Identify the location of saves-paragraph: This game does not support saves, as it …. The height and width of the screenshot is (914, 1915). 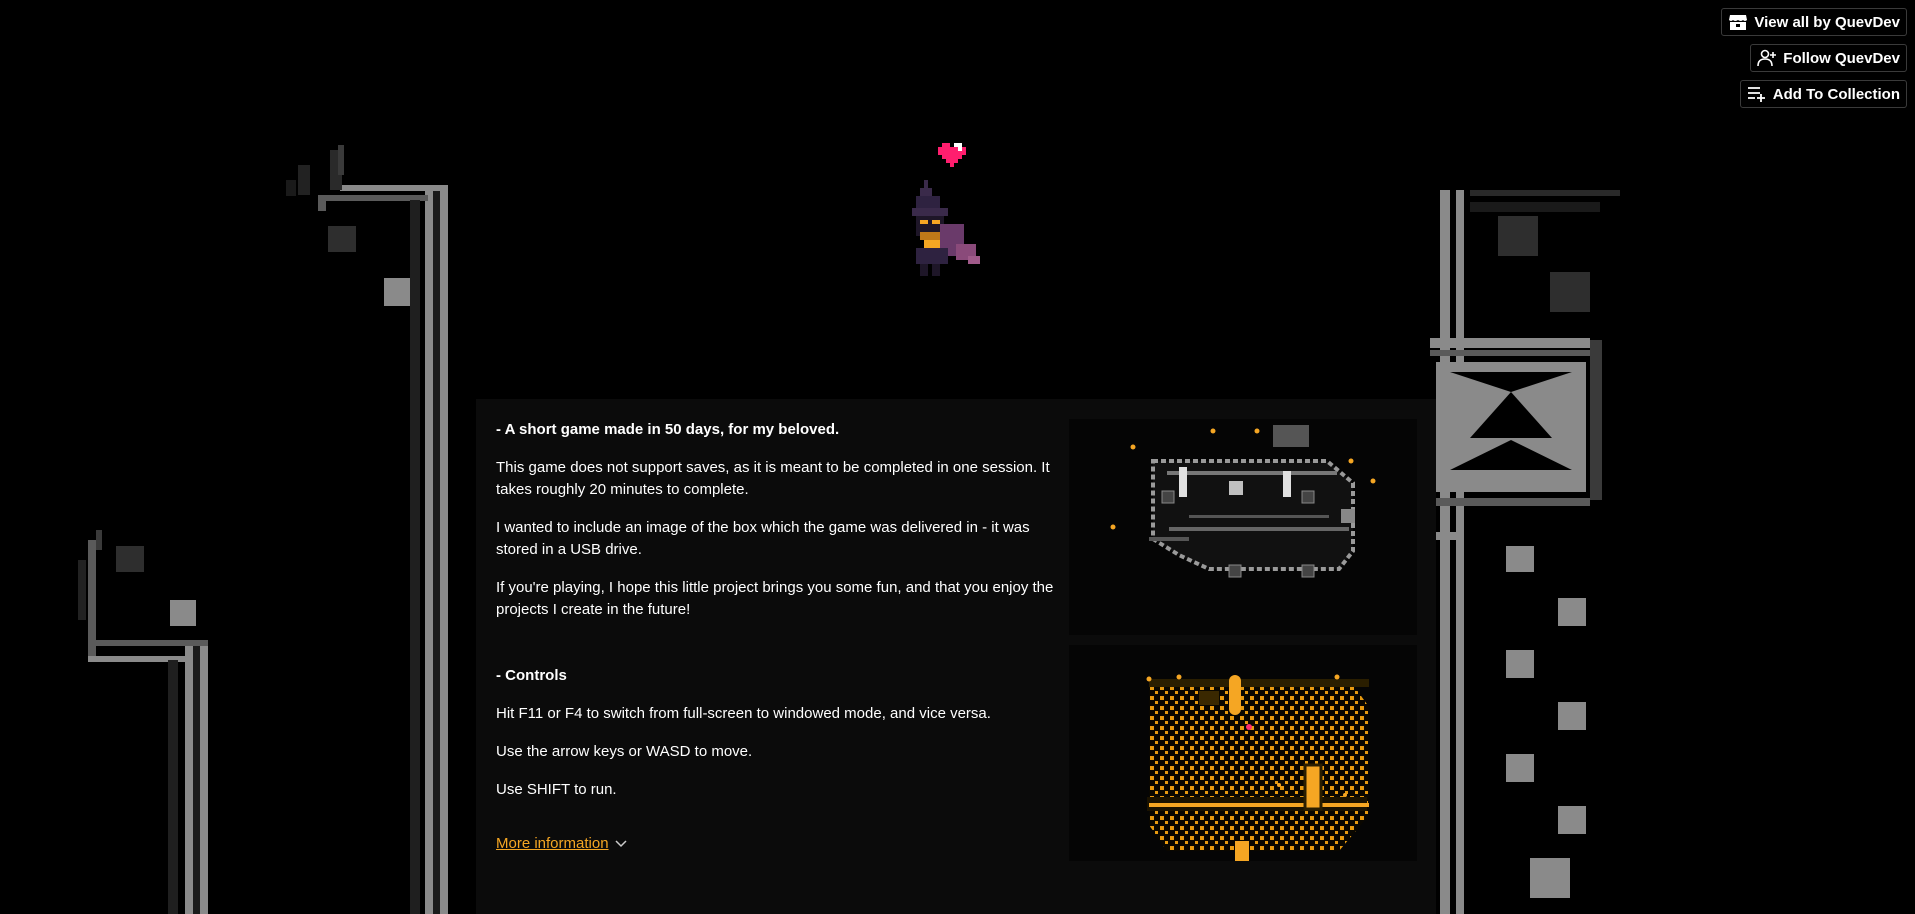
(773, 478).